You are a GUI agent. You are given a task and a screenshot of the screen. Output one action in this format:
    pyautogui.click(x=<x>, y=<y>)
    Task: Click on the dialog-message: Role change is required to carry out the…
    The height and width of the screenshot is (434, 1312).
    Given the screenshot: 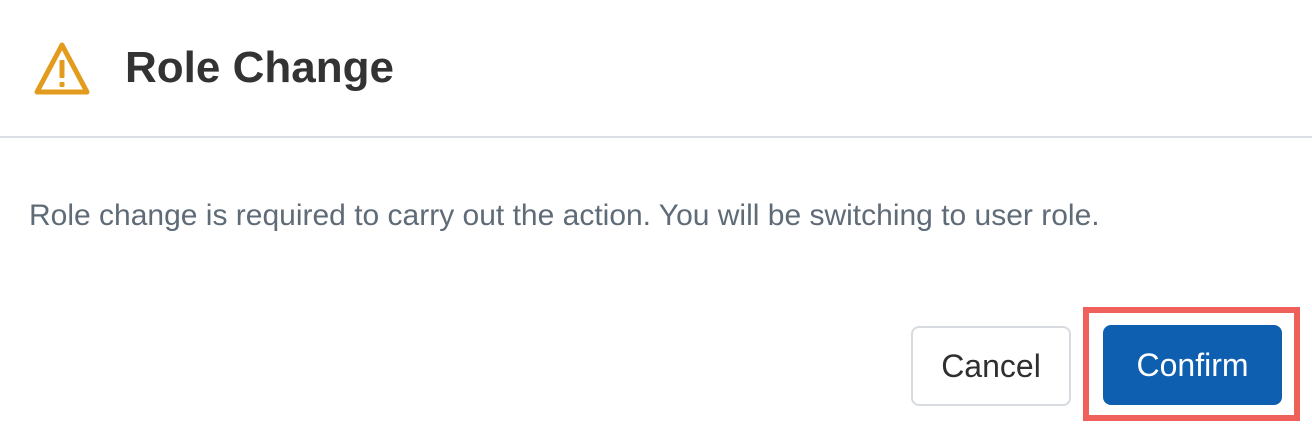 What is the action you would take?
    pyautogui.click(x=564, y=215)
    